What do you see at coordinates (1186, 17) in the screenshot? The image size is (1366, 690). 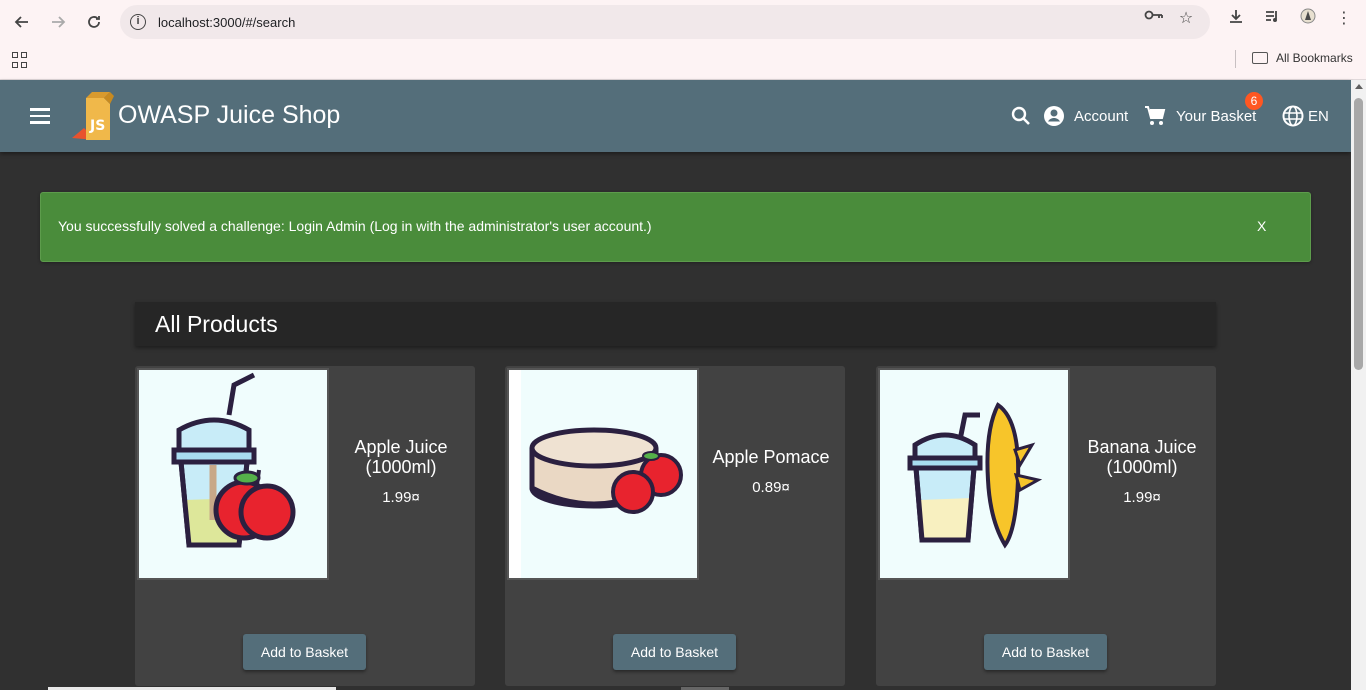 I see `bookmark-star-icon: ☆` at bounding box center [1186, 17].